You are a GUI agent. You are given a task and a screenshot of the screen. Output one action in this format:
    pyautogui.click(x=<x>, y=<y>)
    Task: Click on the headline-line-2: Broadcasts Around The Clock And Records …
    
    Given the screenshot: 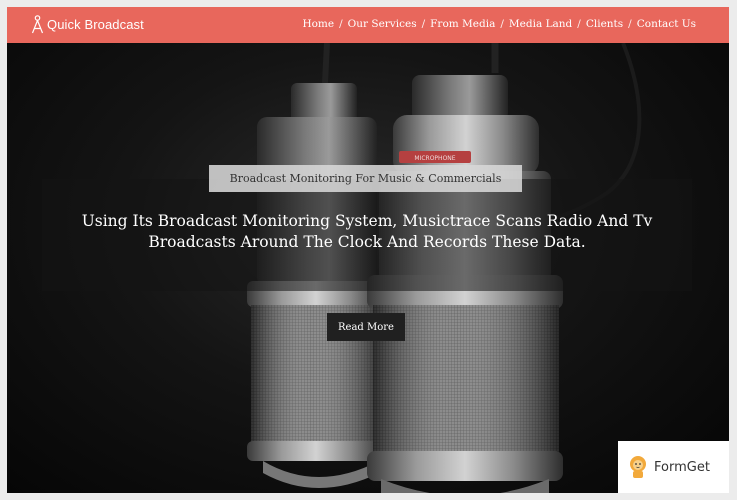 What is the action you would take?
    pyautogui.click(x=367, y=242)
    